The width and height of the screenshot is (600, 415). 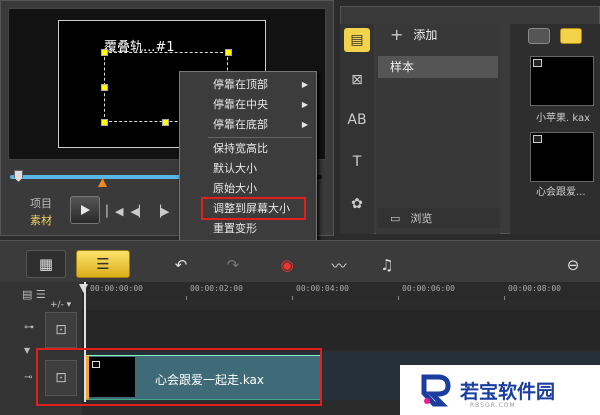 What do you see at coordinates (116, 288) in the screenshot?
I see `timecode-label: 00:00:00:00` at bounding box center [116, 288].